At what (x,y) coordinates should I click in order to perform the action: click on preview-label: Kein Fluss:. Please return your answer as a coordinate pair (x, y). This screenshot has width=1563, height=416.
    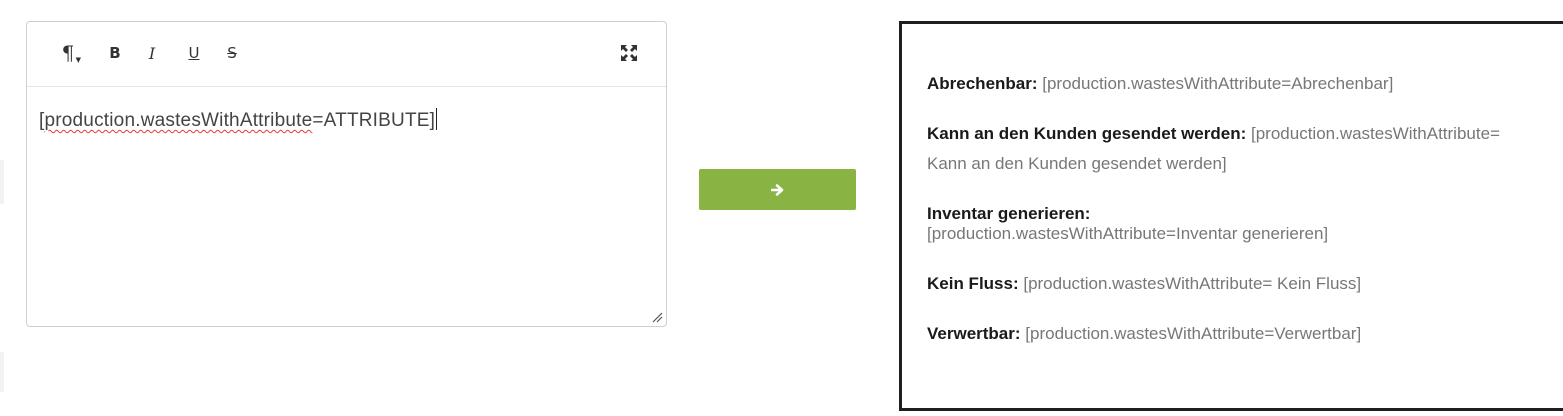
    Looking at the image, I should click on (973, 283).